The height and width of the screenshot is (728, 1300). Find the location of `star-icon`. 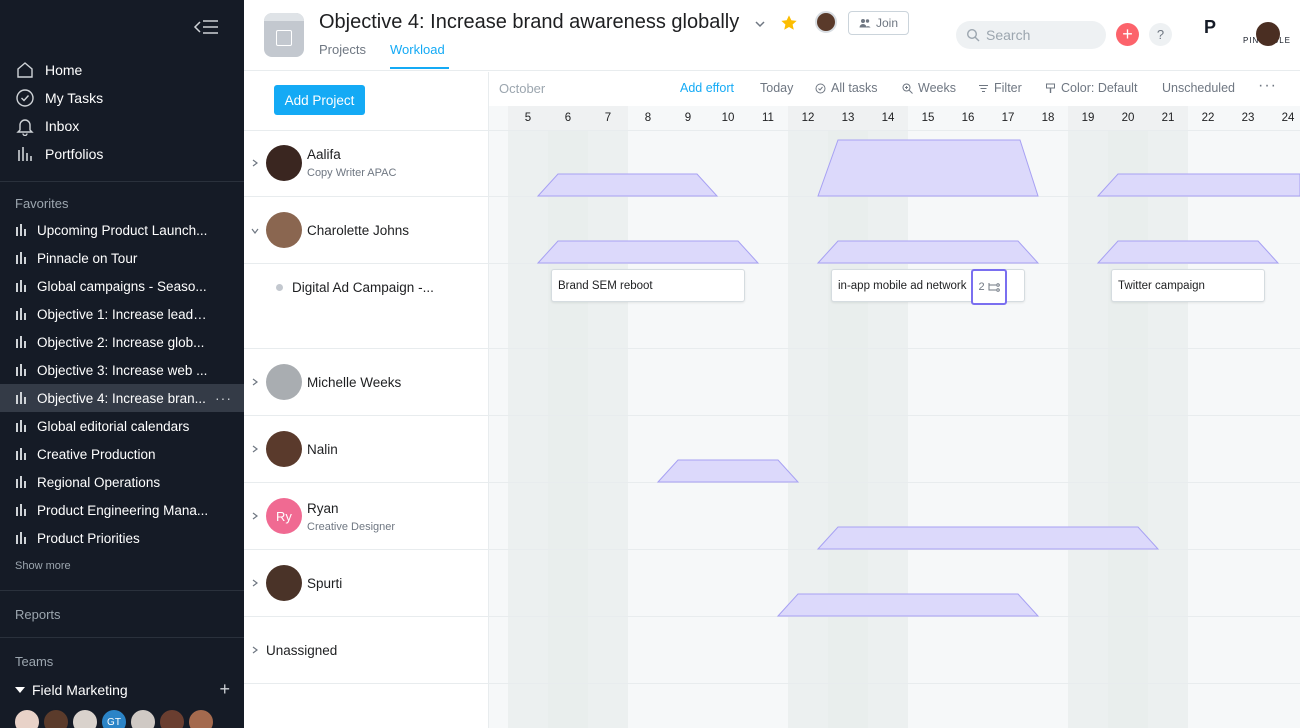

star-icon is located at coordinates (789, 23).